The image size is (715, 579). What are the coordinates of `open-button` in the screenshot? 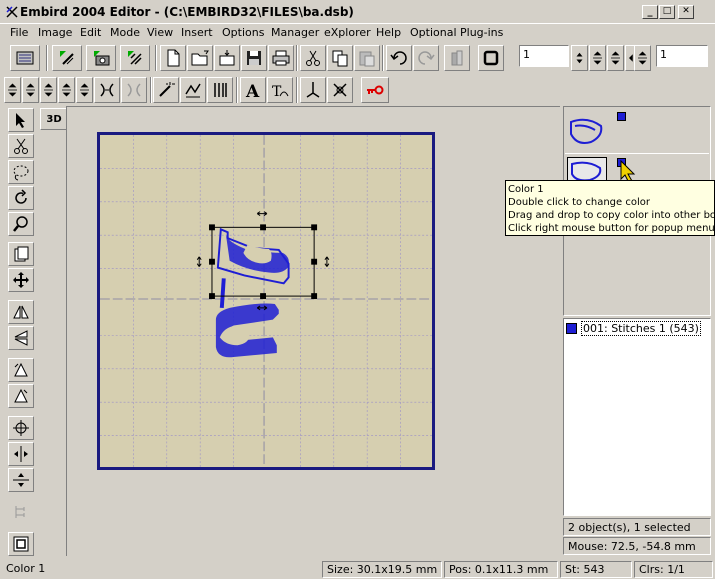 It's located at (200, 58).